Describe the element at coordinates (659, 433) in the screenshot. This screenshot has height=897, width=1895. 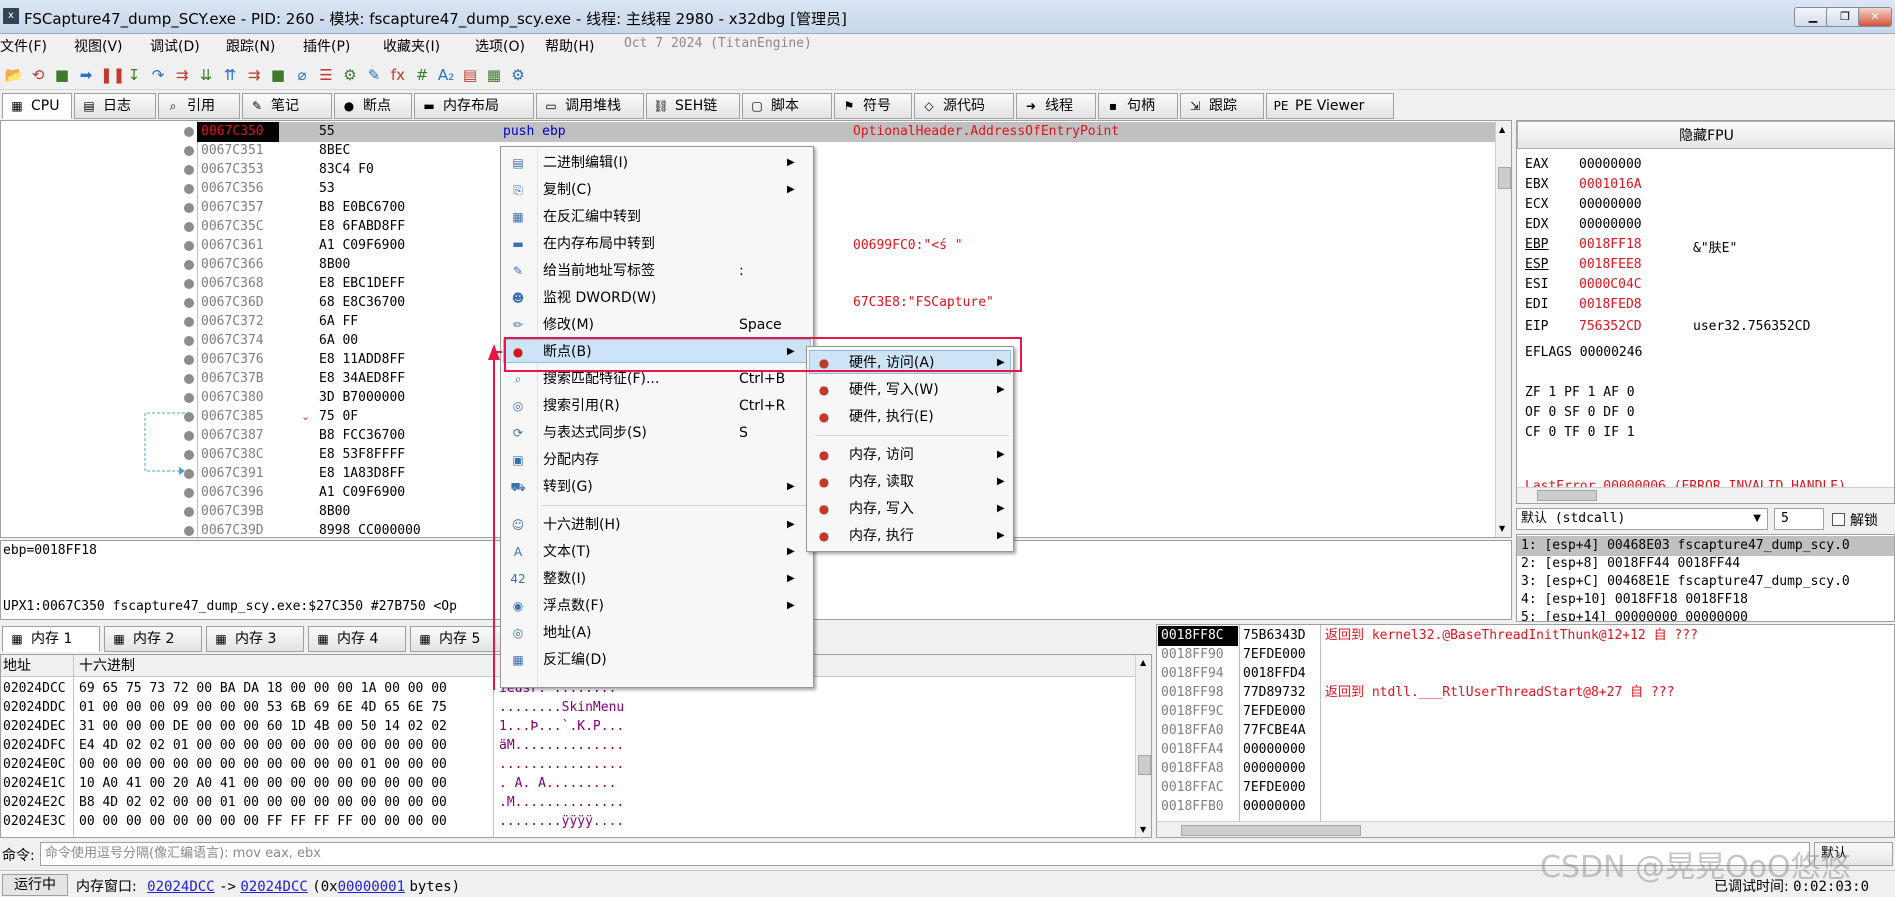
I see `context-item-10: ⟳ 与表达式同步(S) S` at that location.